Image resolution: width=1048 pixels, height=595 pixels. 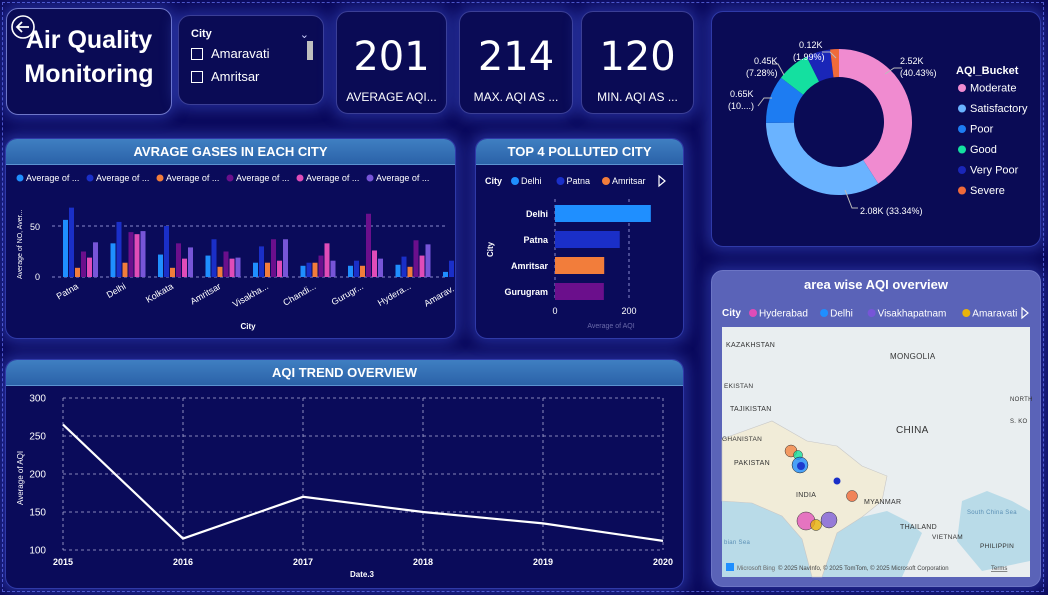 What do you see at coordinates (982, 130) in the screenshot?
I see `donut-legend-item: Poor` at bounding box center [982, 130].